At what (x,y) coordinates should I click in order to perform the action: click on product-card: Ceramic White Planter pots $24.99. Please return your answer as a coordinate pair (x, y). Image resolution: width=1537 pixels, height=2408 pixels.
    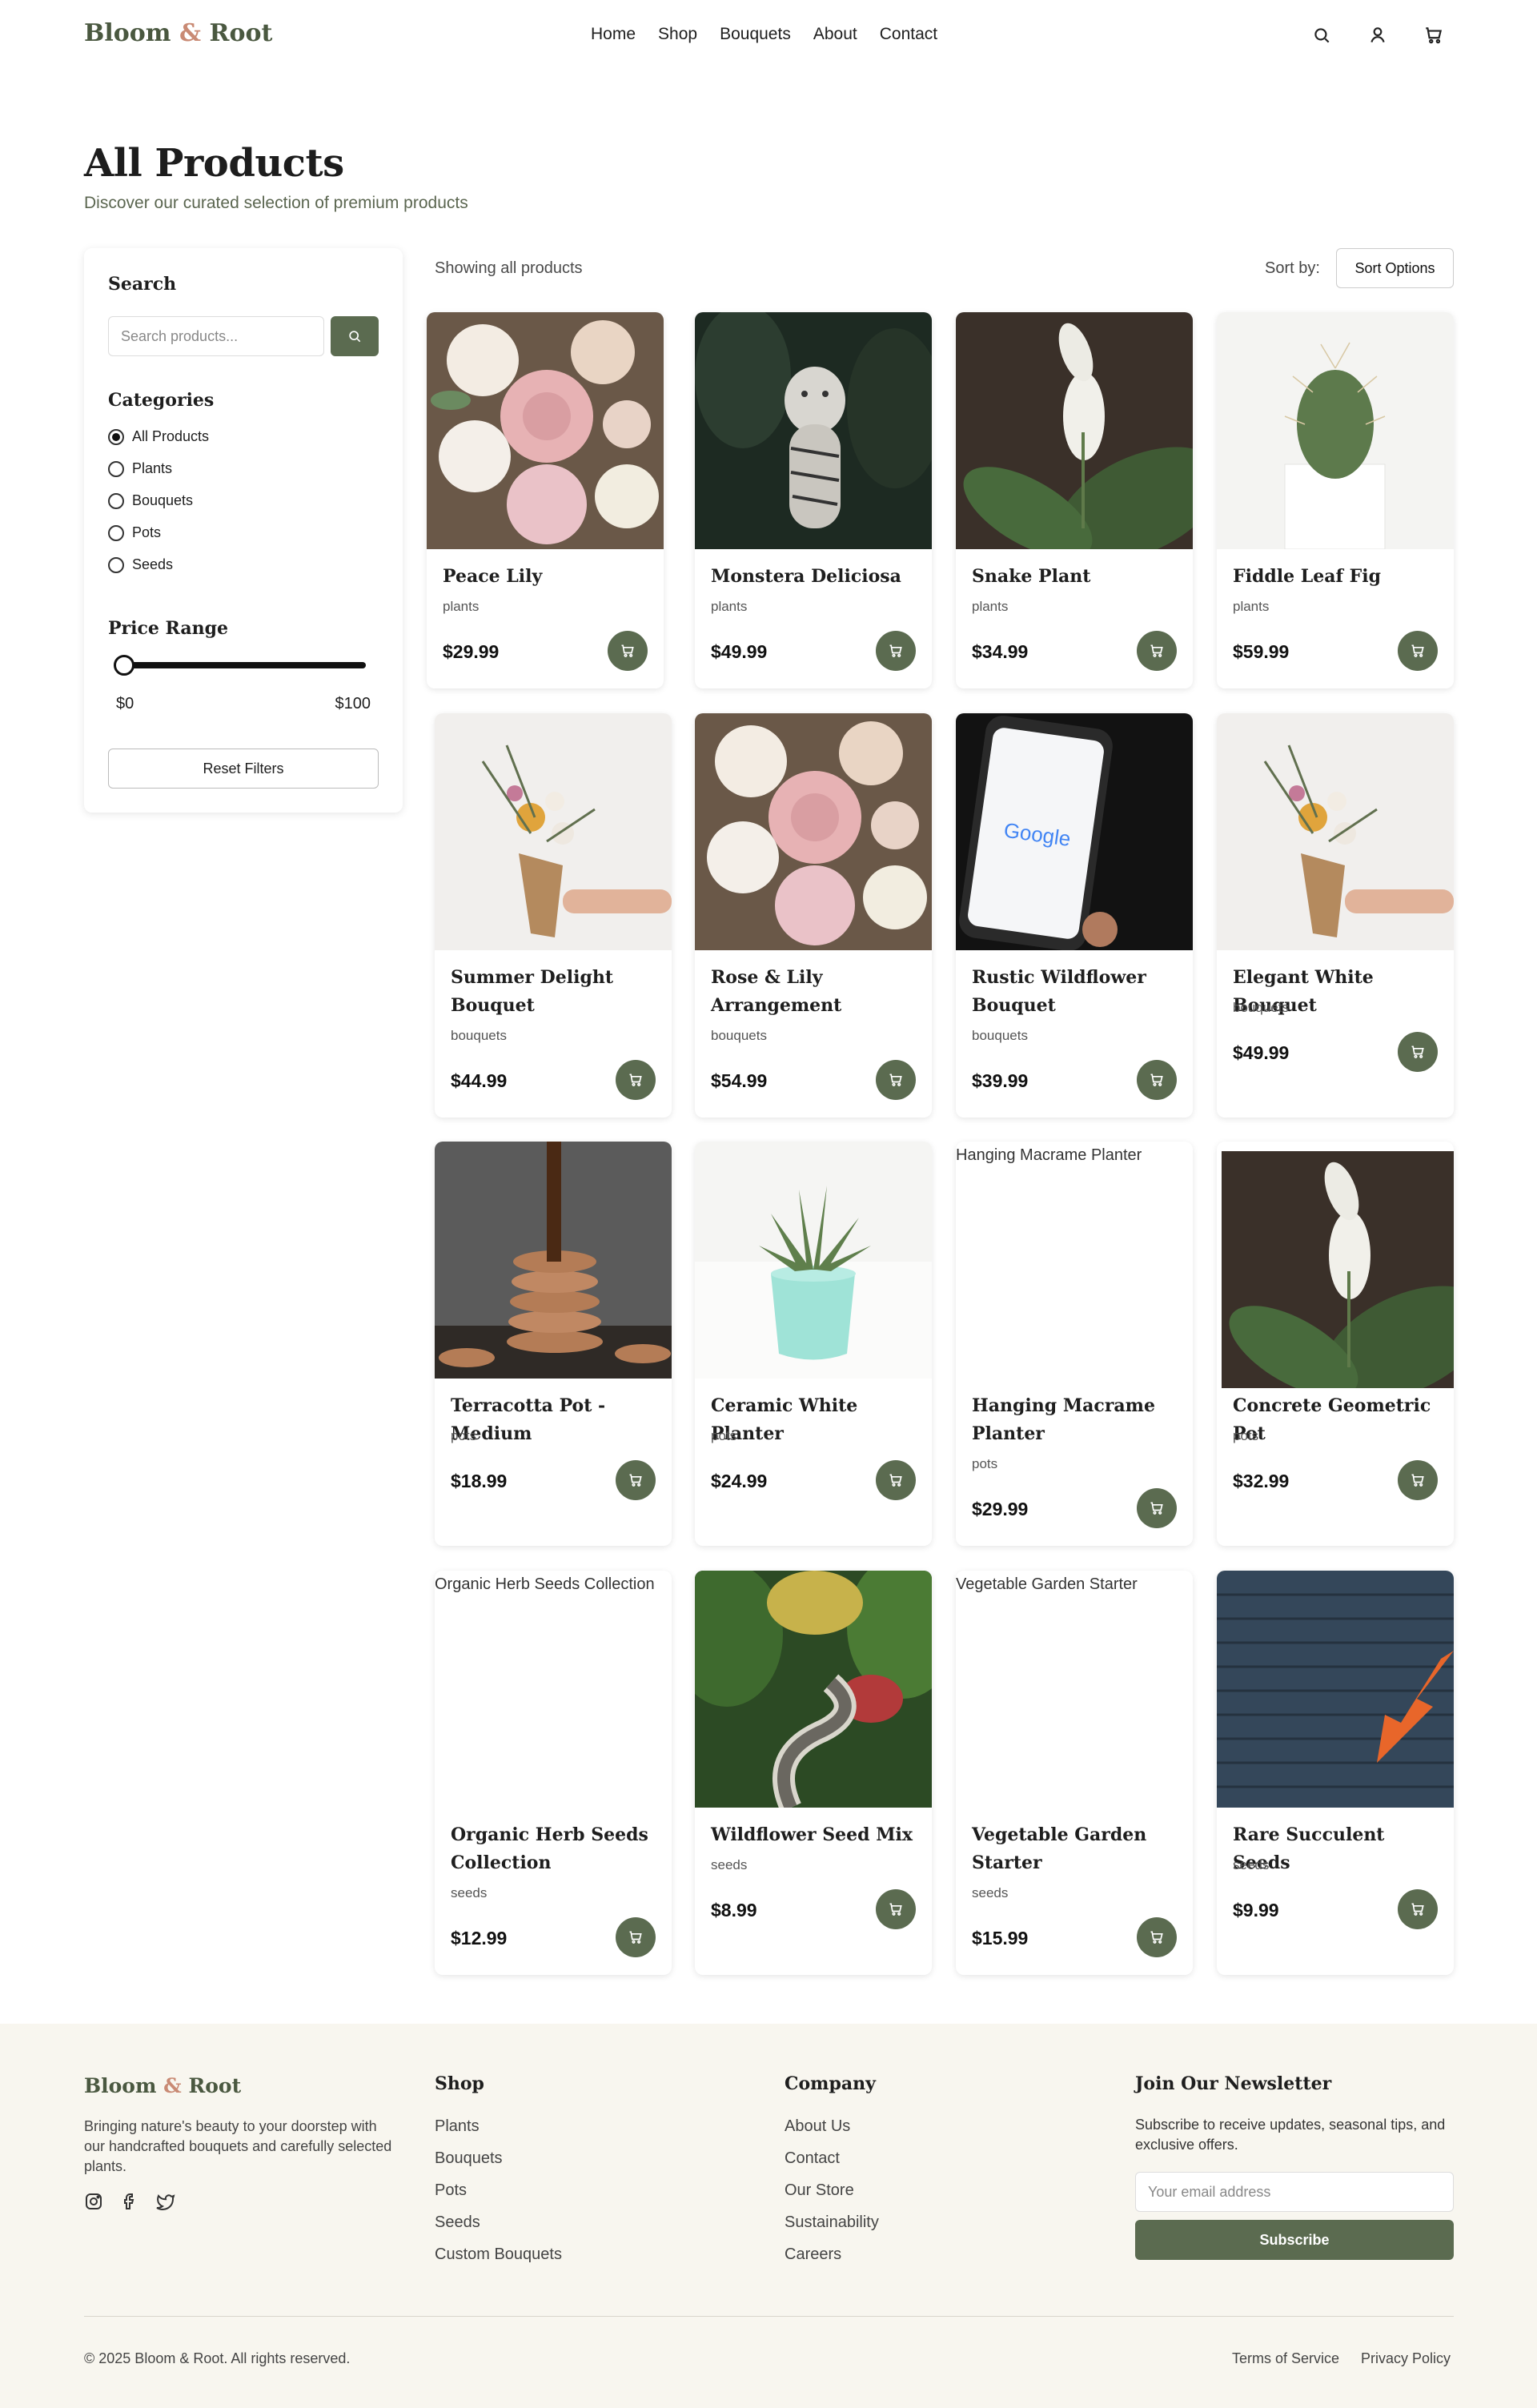
    Looking at the image, I should click on (814, 1344).